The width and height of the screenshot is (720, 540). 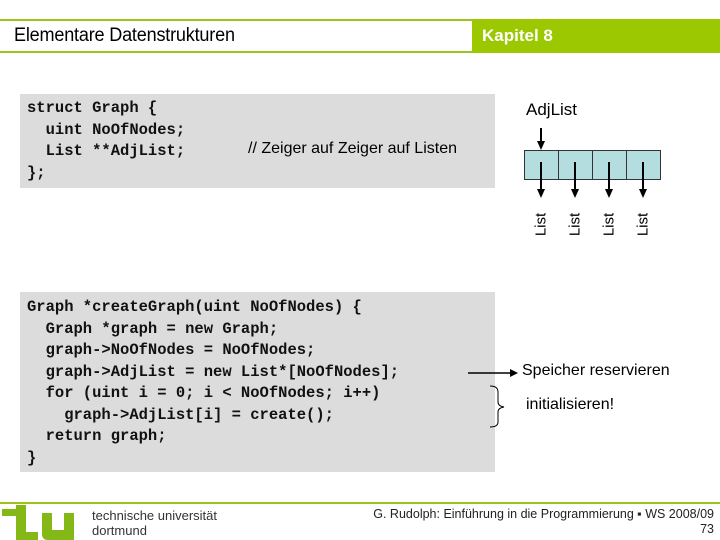 I want to click on initialize-brace-icon, so click(x=497, y=406).